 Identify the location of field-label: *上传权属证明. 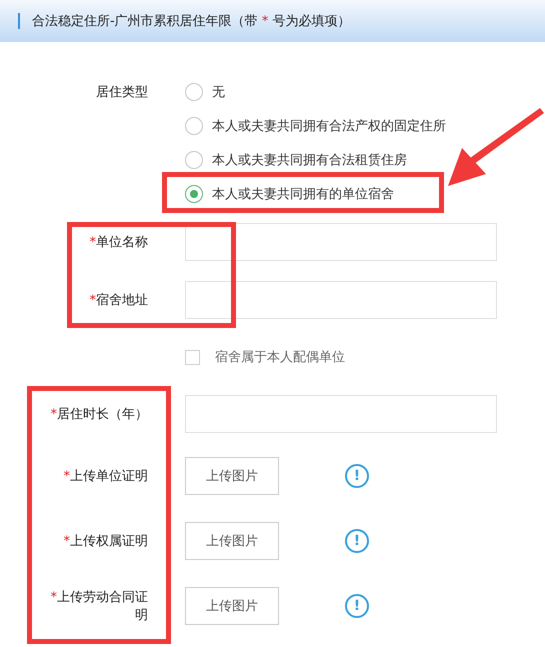
(105, 541).